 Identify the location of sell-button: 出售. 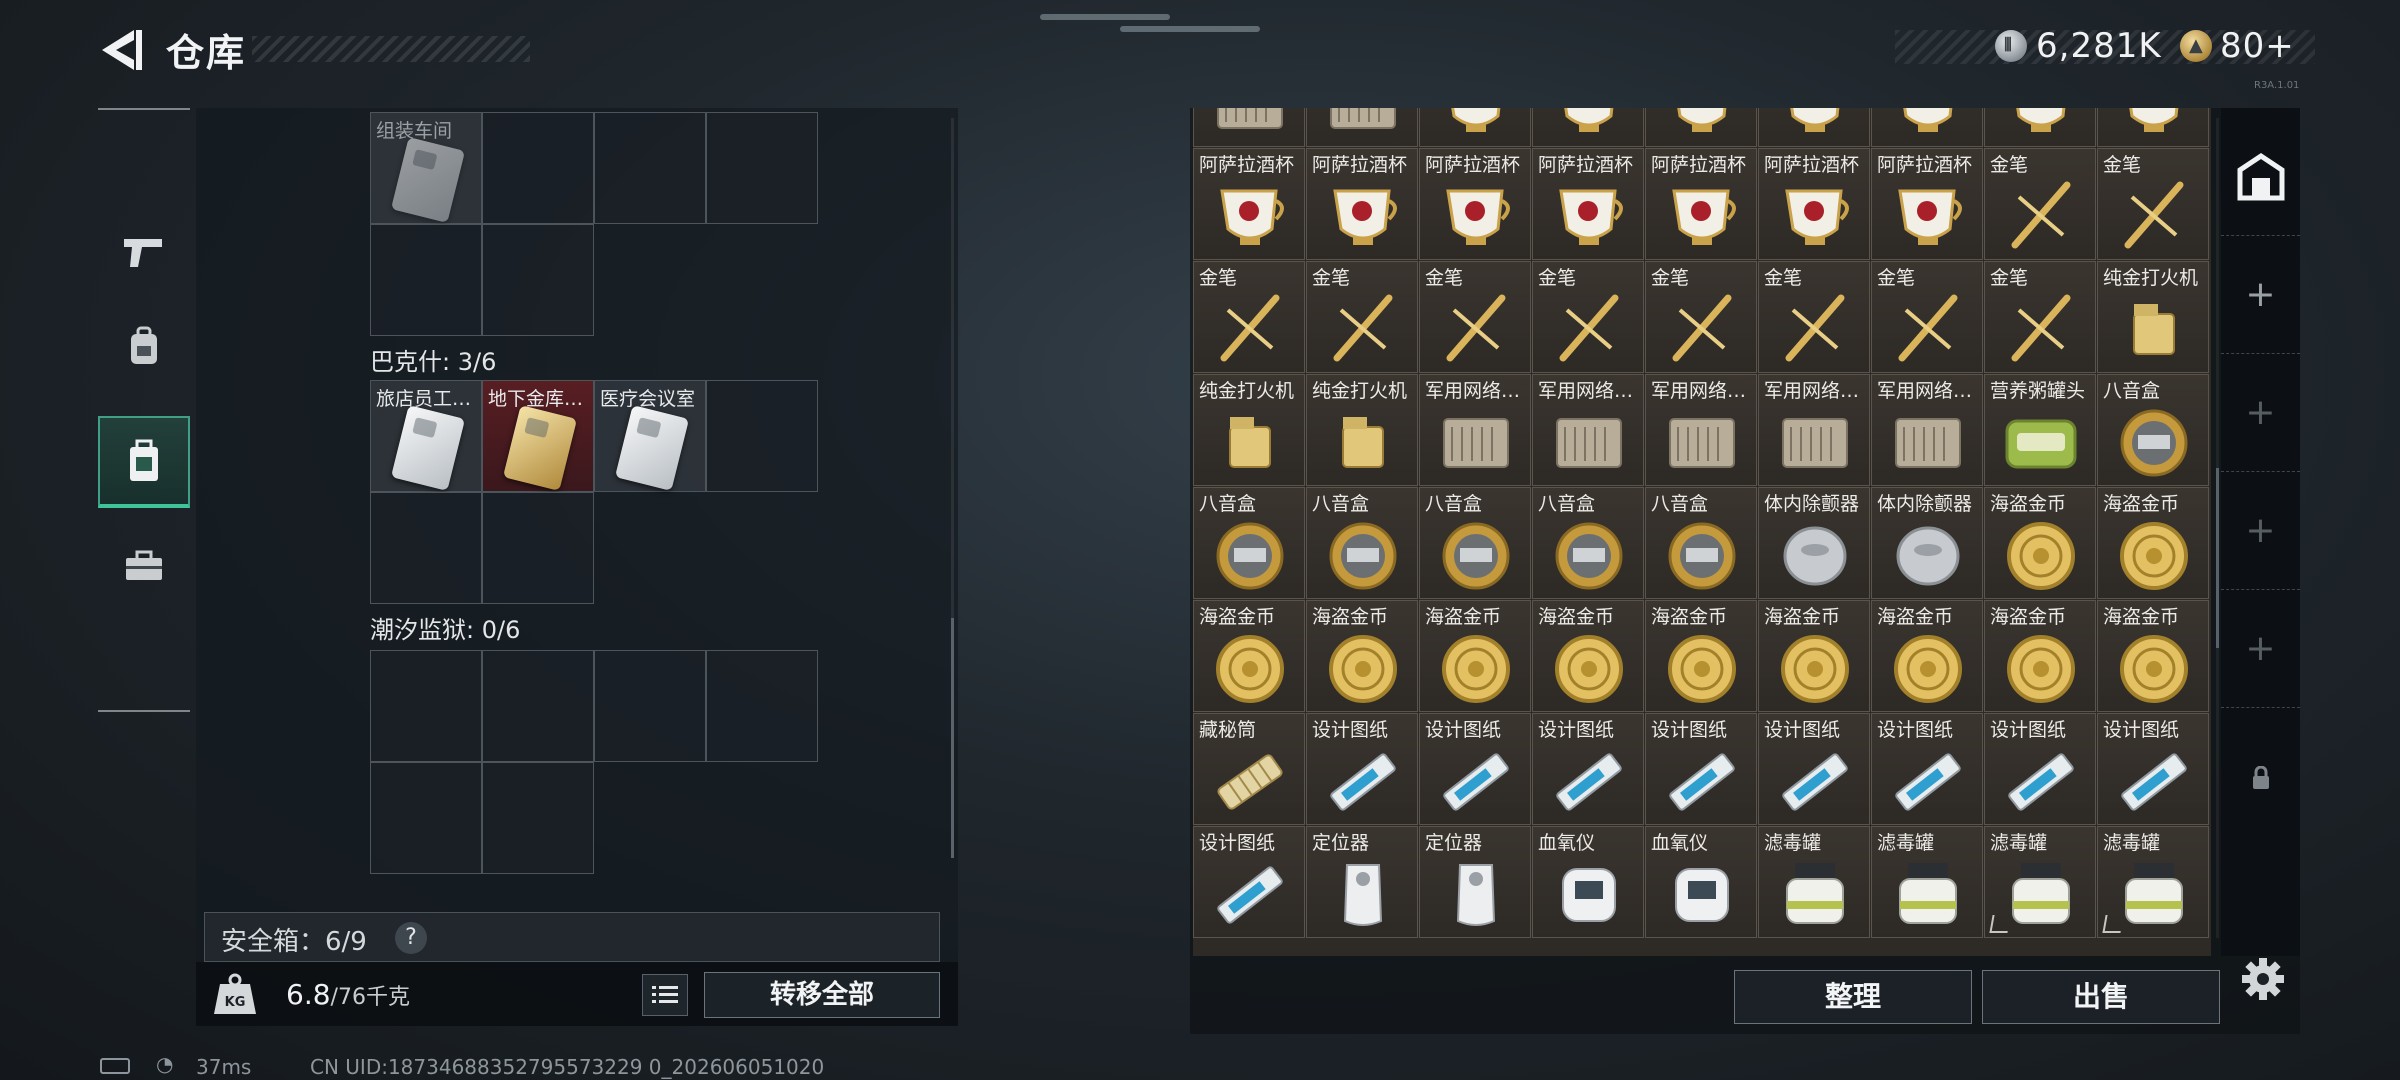
(2101, 997).